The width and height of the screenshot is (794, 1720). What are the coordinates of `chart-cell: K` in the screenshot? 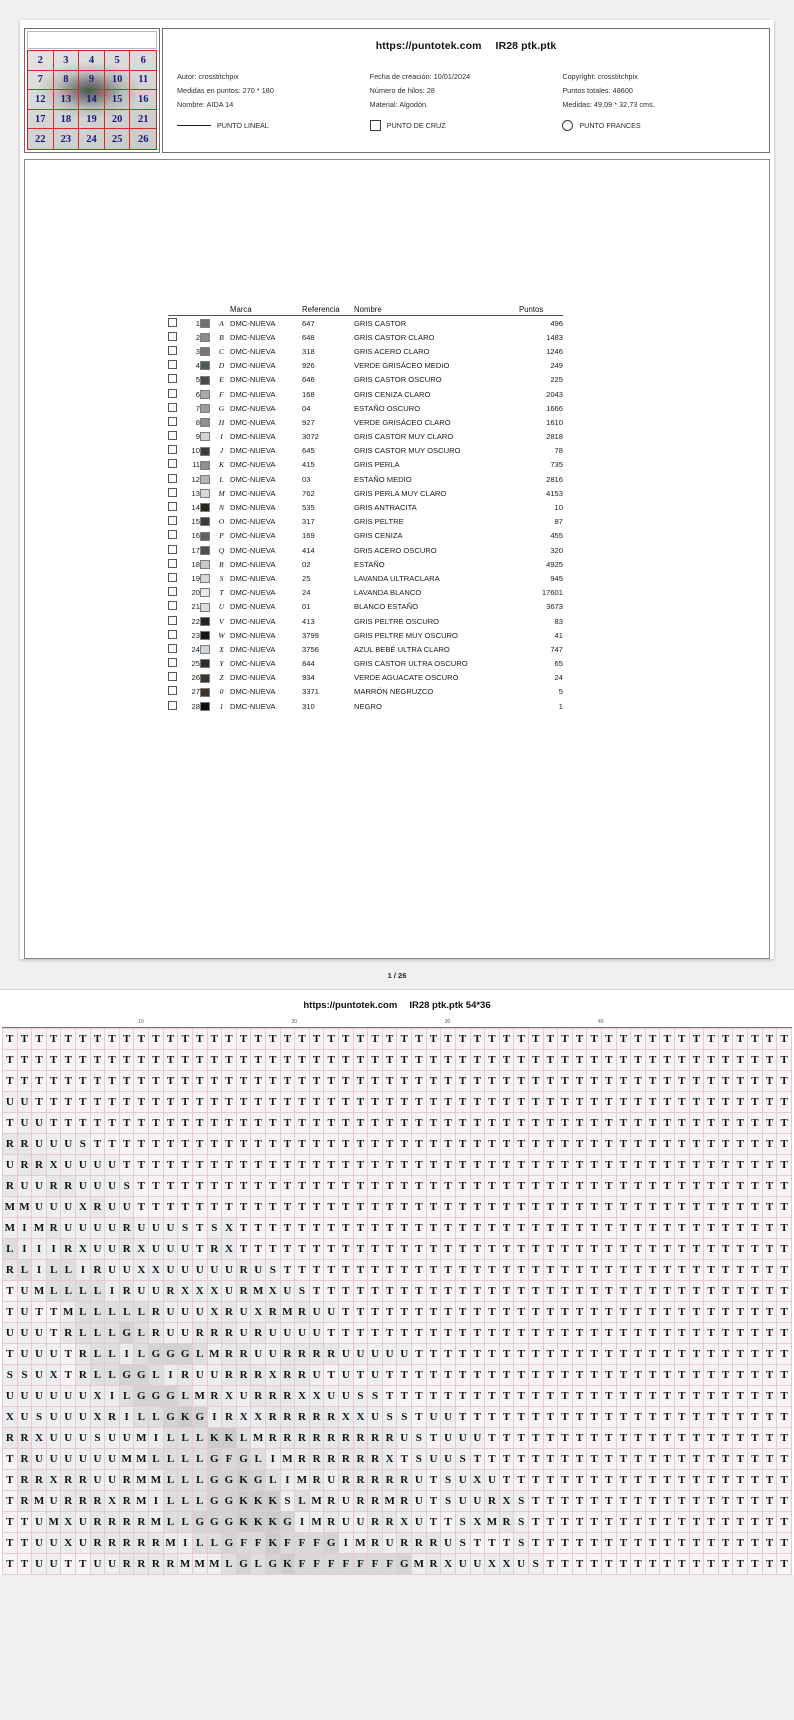 It's located at (185, 1417).